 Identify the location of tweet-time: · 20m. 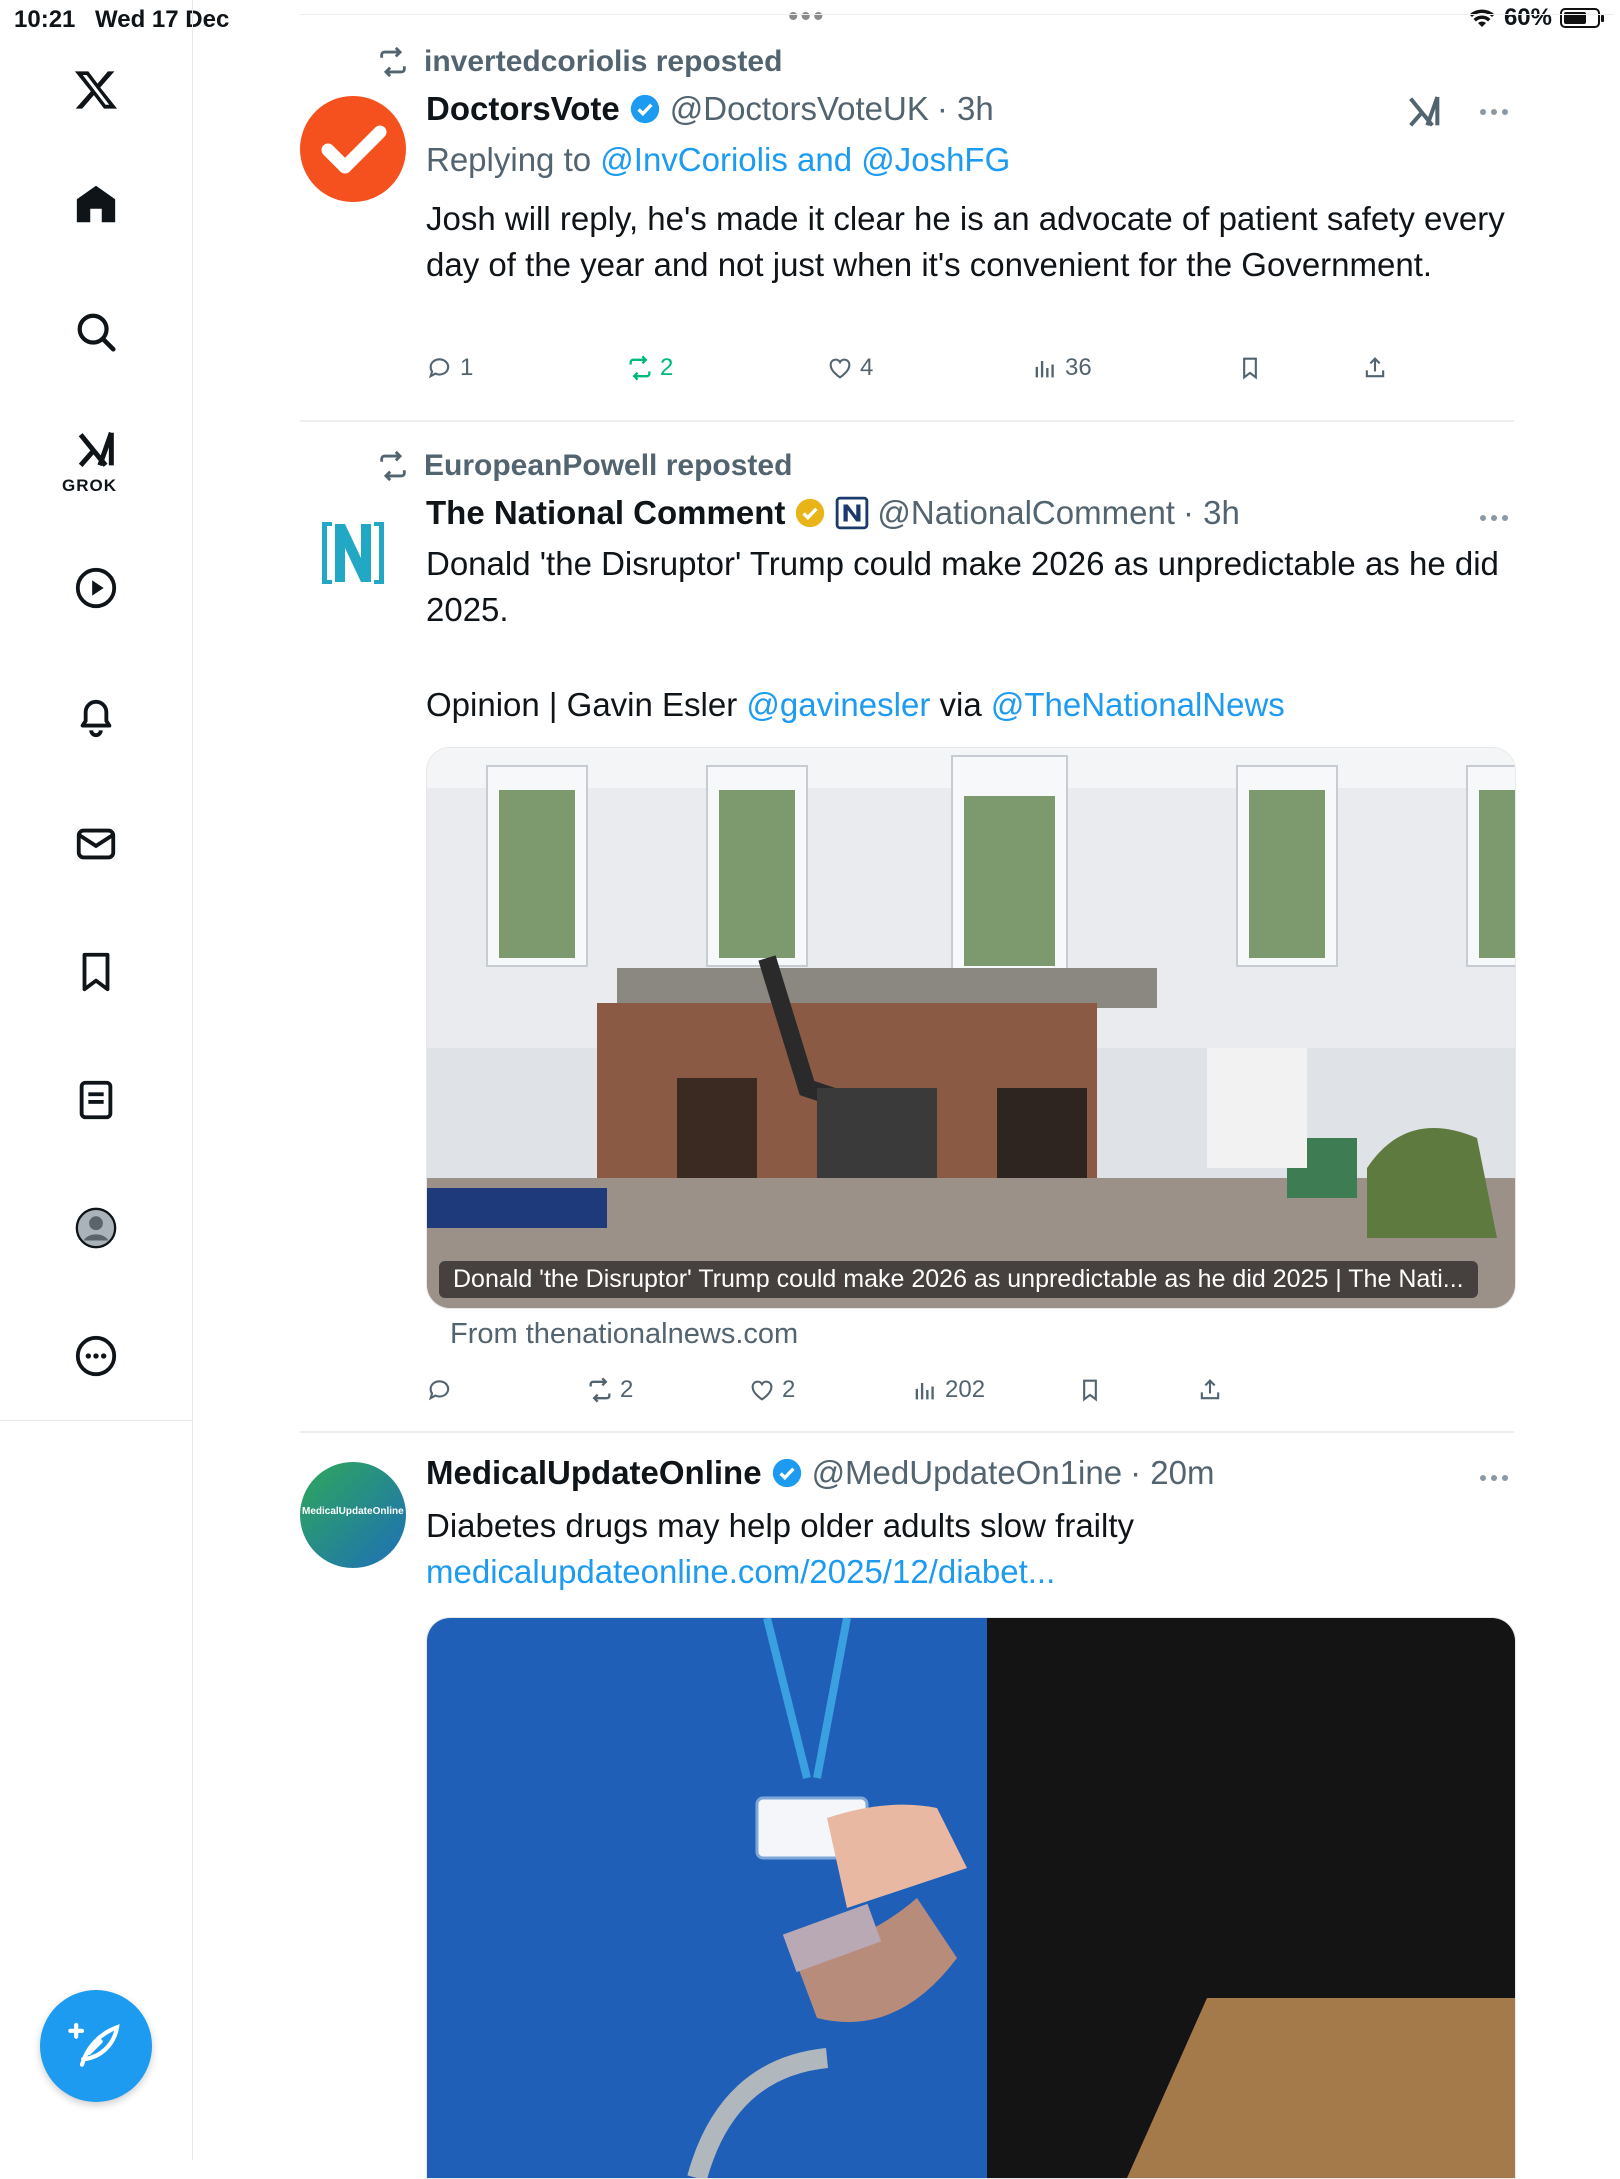
(1172, 1473).